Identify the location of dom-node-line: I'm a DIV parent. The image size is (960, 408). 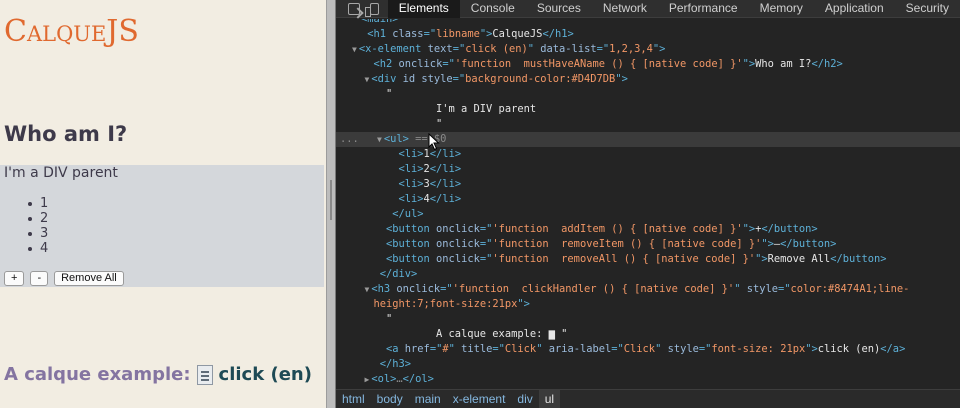
(648, 109).